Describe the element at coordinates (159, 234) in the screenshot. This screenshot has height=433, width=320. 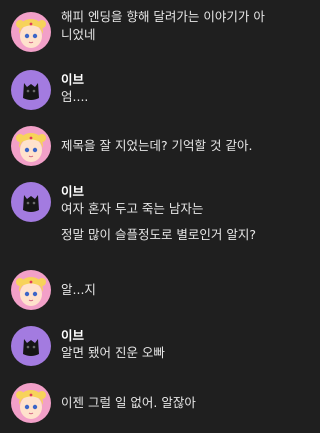
I see `message-text-line: 정말 많이 슬플정도로 별로인거 알지?` at that location.